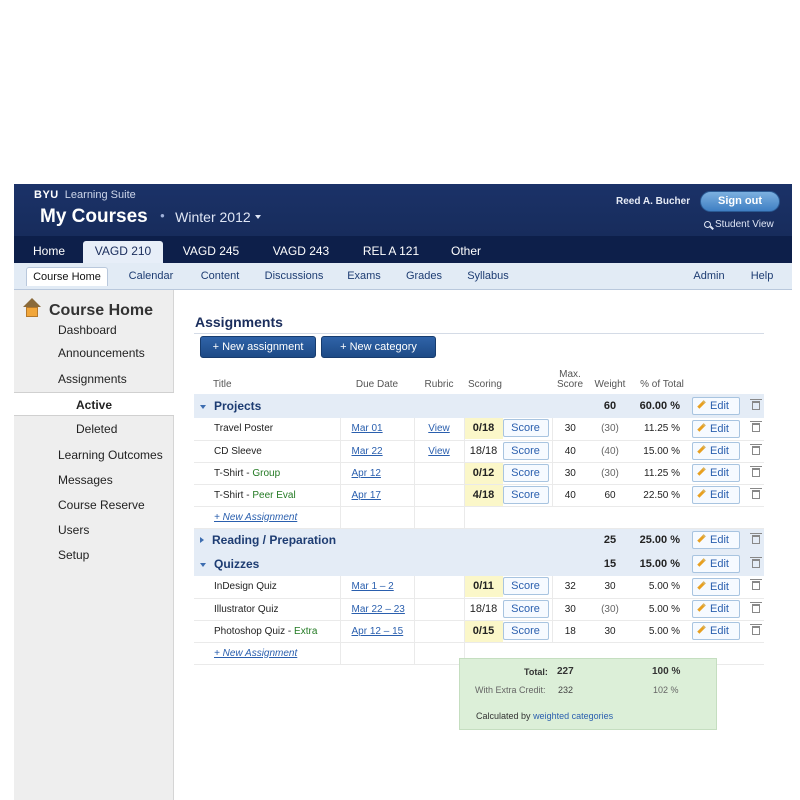 This screenshot has width=800, height=800. I want to click on category-row: Reading / Preparation 25 25.00 % Edit, so click(479, 540).